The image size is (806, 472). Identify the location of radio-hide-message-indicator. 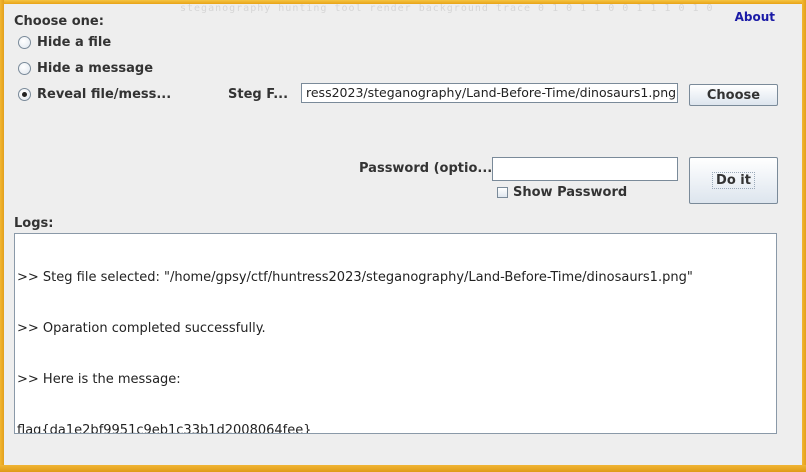
(24, 68).